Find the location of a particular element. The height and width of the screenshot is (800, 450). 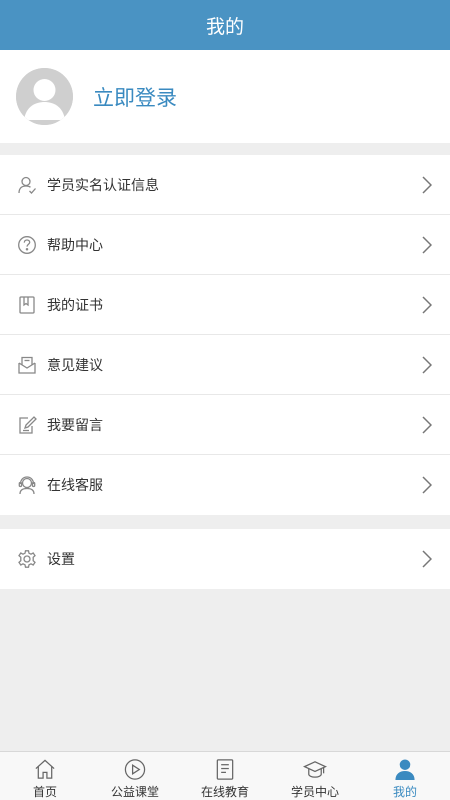

certificate-icon is located at coordinates (27, 305).